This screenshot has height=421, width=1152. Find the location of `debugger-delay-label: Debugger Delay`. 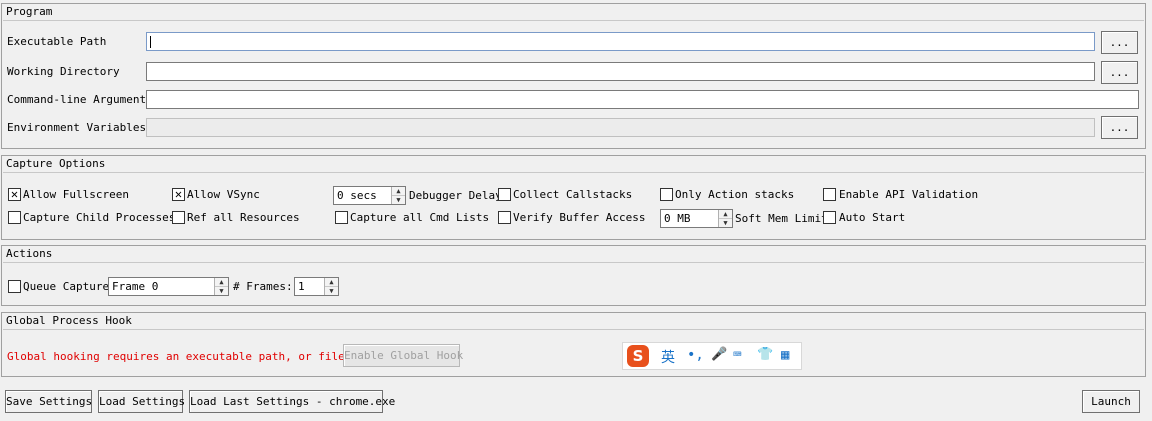

debugger-delay-label: Debugger Delay is located at coordinates (455, 195).